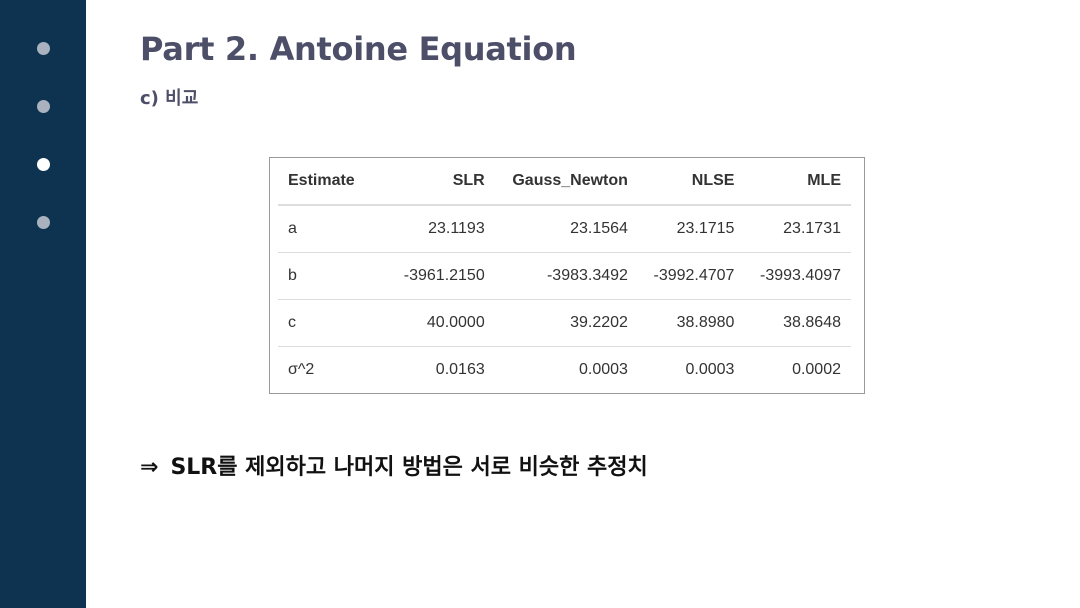 This screenshot has height=608, width=1080. Describe the element at coordinates (330, 276) in the screenshot. I see `table-cell: b` at that location.